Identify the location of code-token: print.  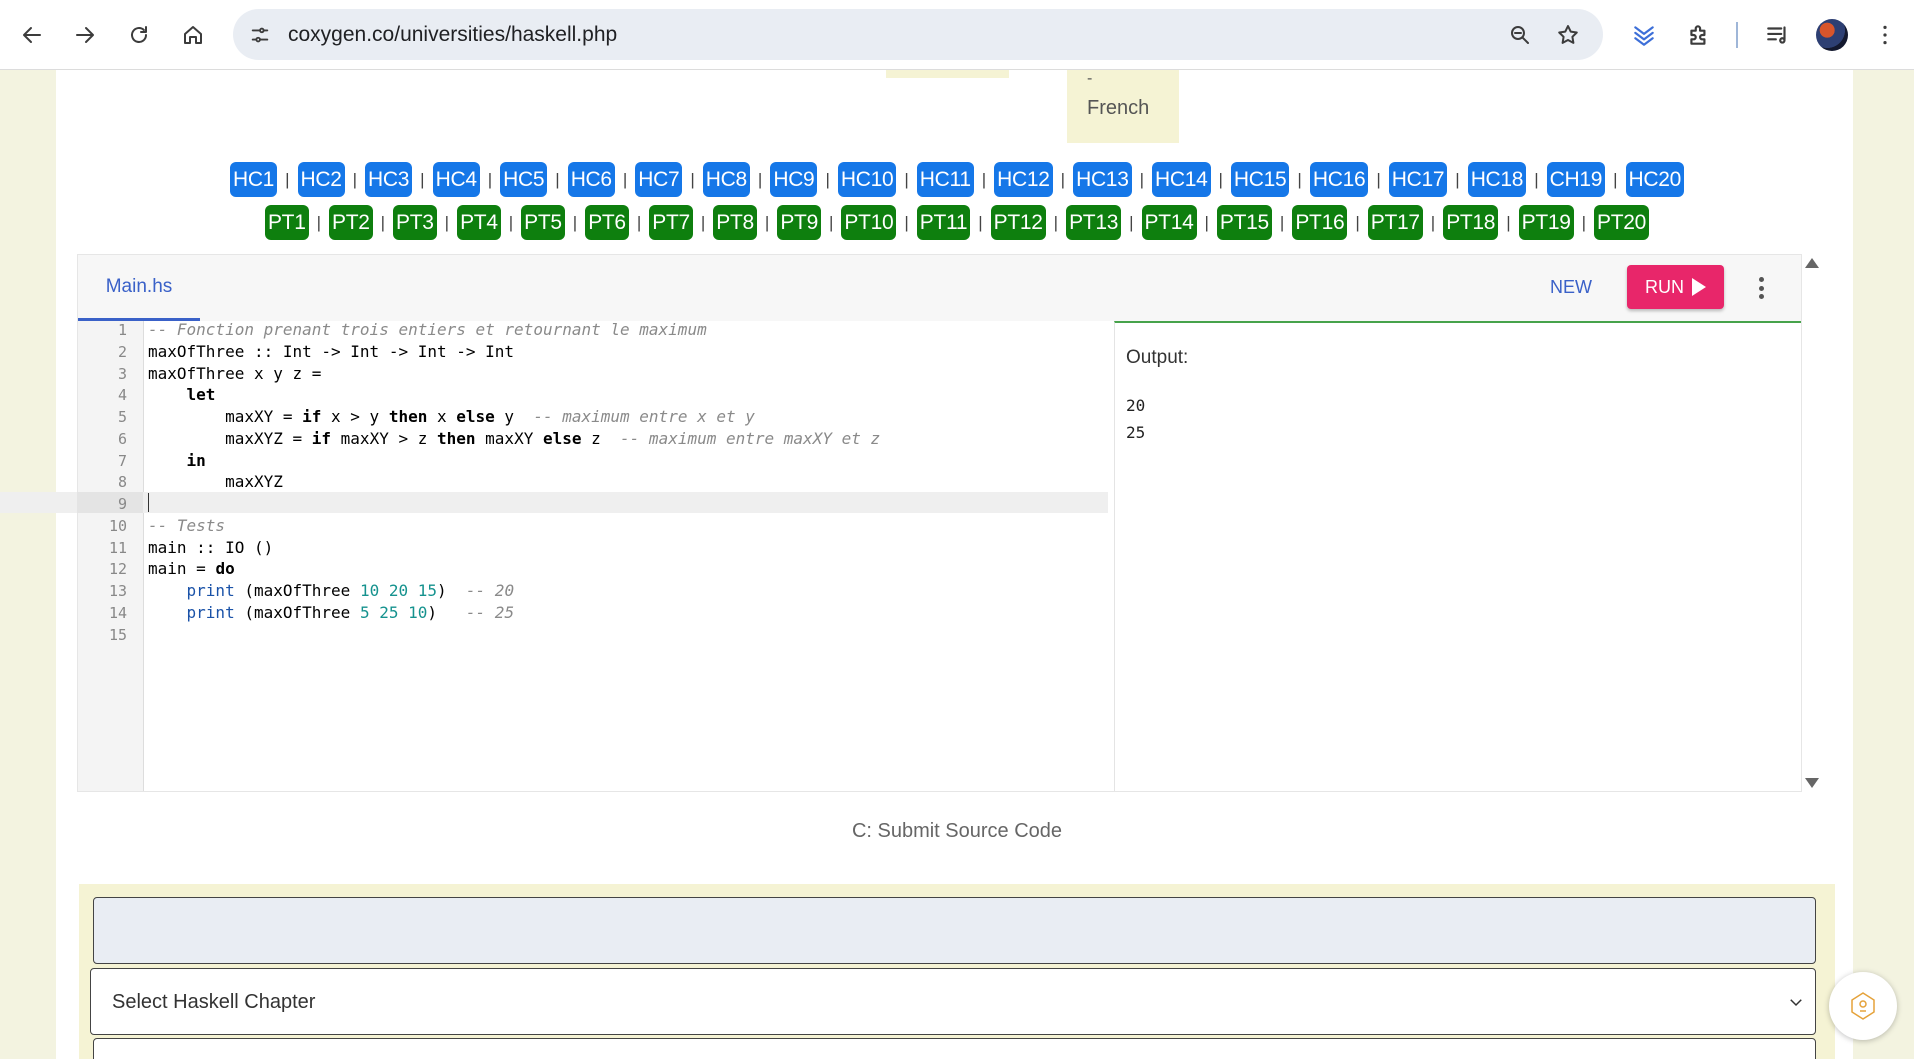
(210, 590).